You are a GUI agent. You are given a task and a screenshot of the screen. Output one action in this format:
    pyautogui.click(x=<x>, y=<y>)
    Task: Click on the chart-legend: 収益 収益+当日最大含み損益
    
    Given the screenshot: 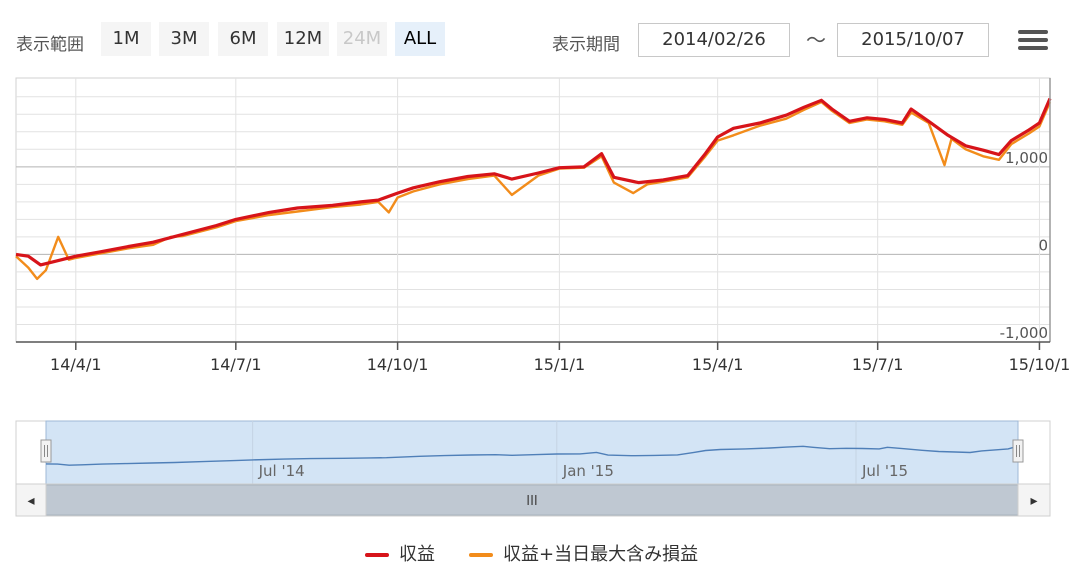 What is the action you would take?
    pyautogui.click(x=540, y=553)
    